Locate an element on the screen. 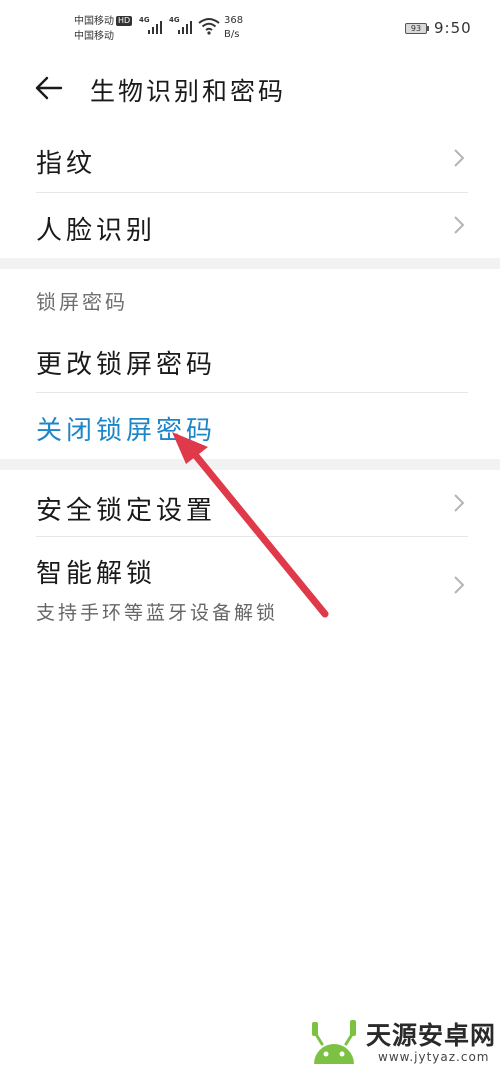 The height and width of the screenshot is (1070, 500). battery-level: 93 is located at coordinates (416, 28).